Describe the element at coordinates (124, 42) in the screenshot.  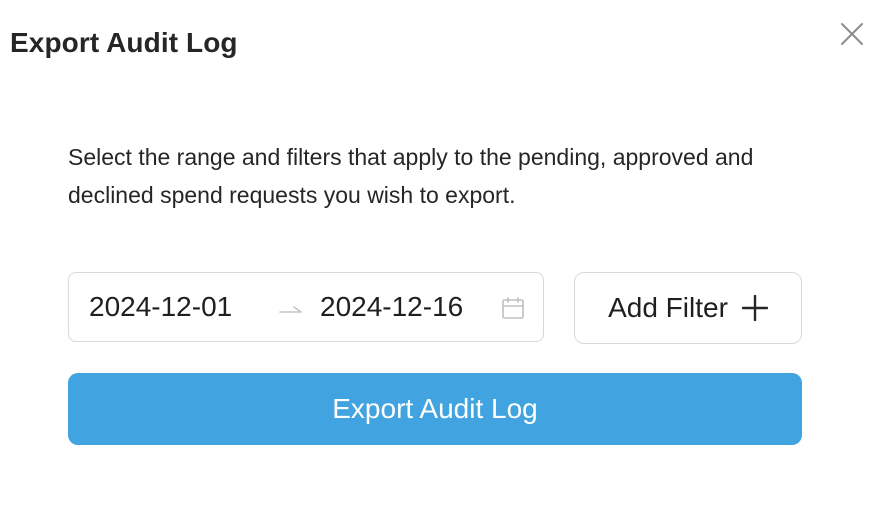
I see `modal-title: Export Audit Log` at that location.